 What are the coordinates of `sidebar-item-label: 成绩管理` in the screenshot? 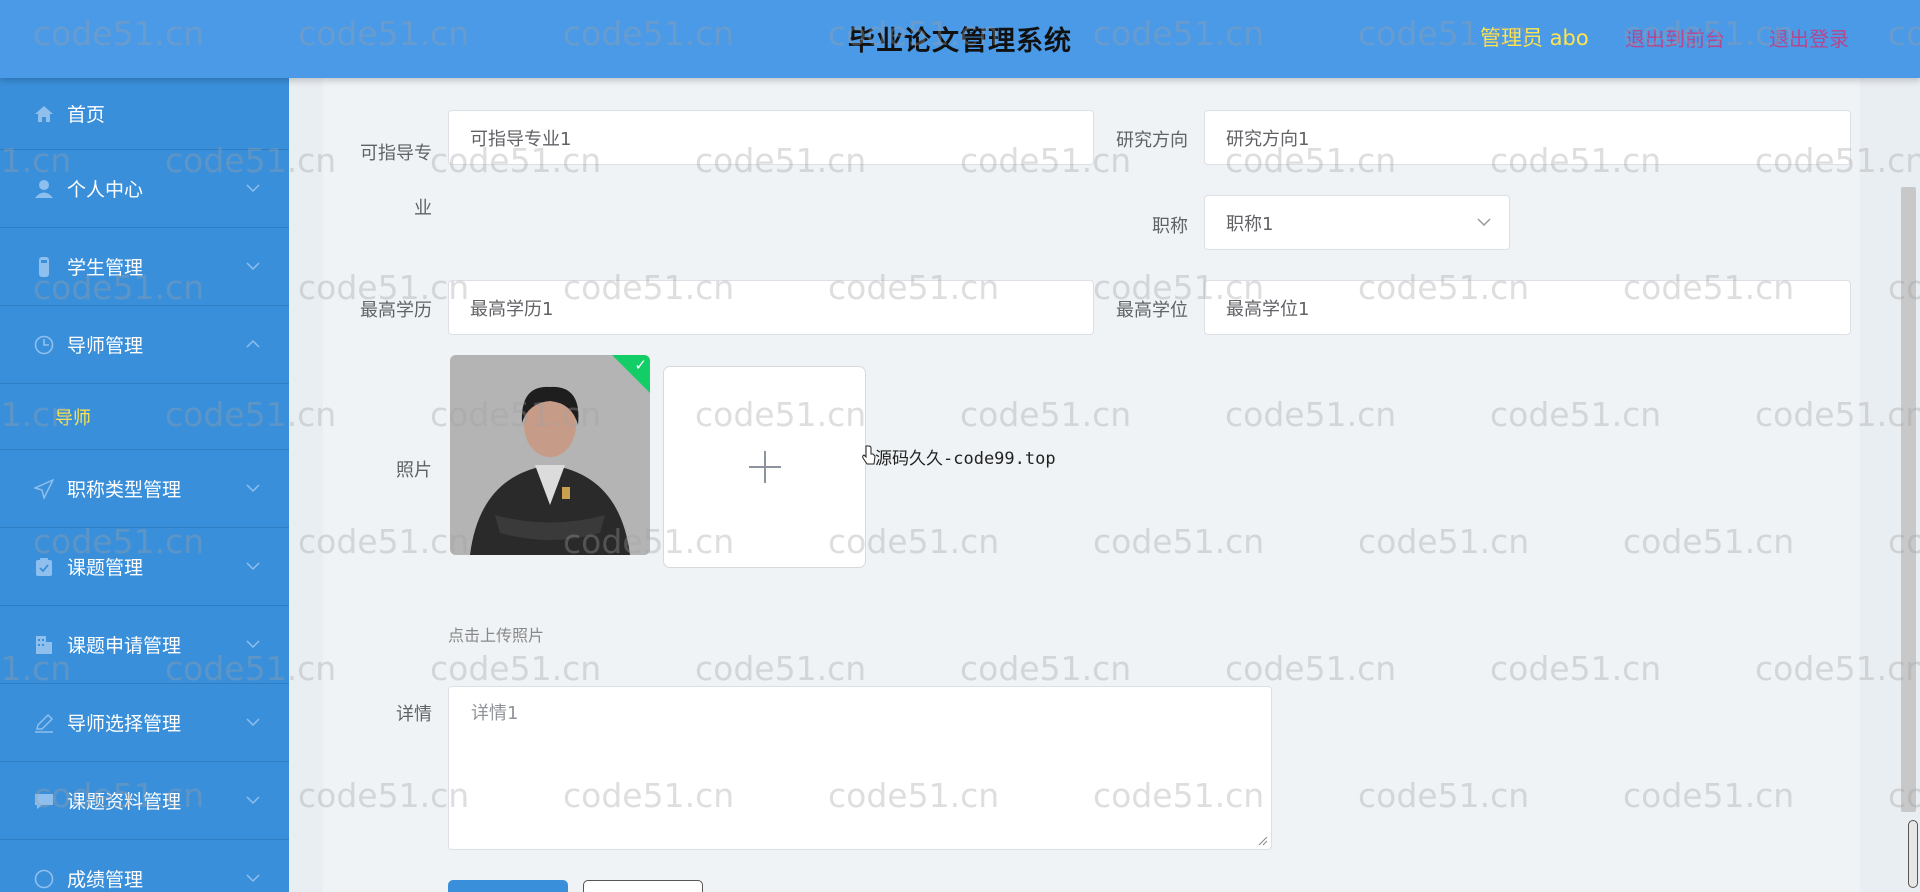 It's located at (105, 880).